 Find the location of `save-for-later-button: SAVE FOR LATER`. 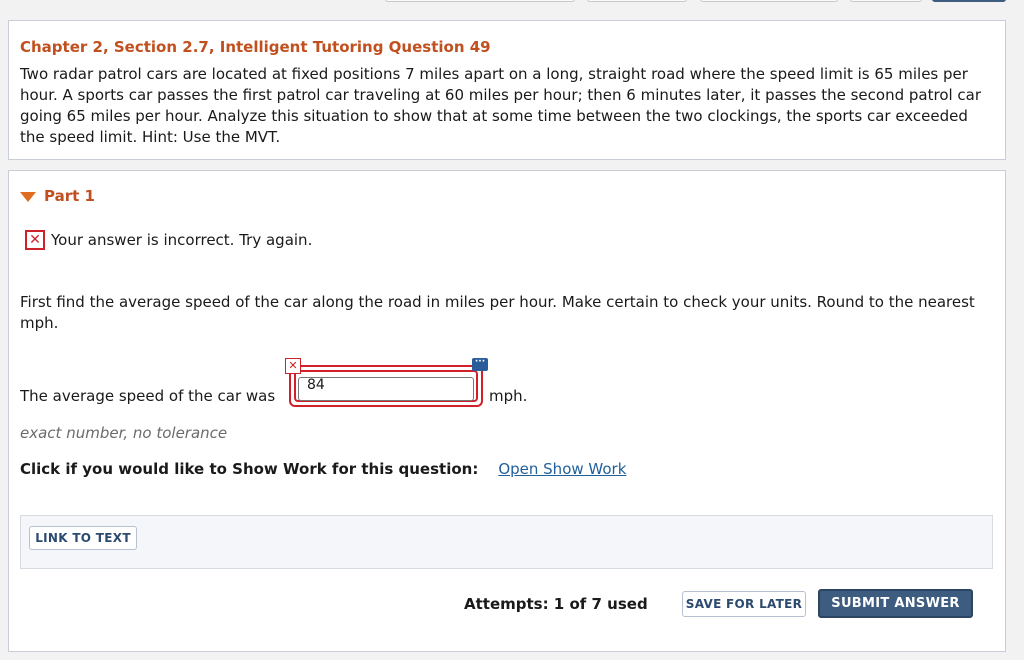

save-for-later-button: SAVE FOR LATER is located at coordinates (744, 604).